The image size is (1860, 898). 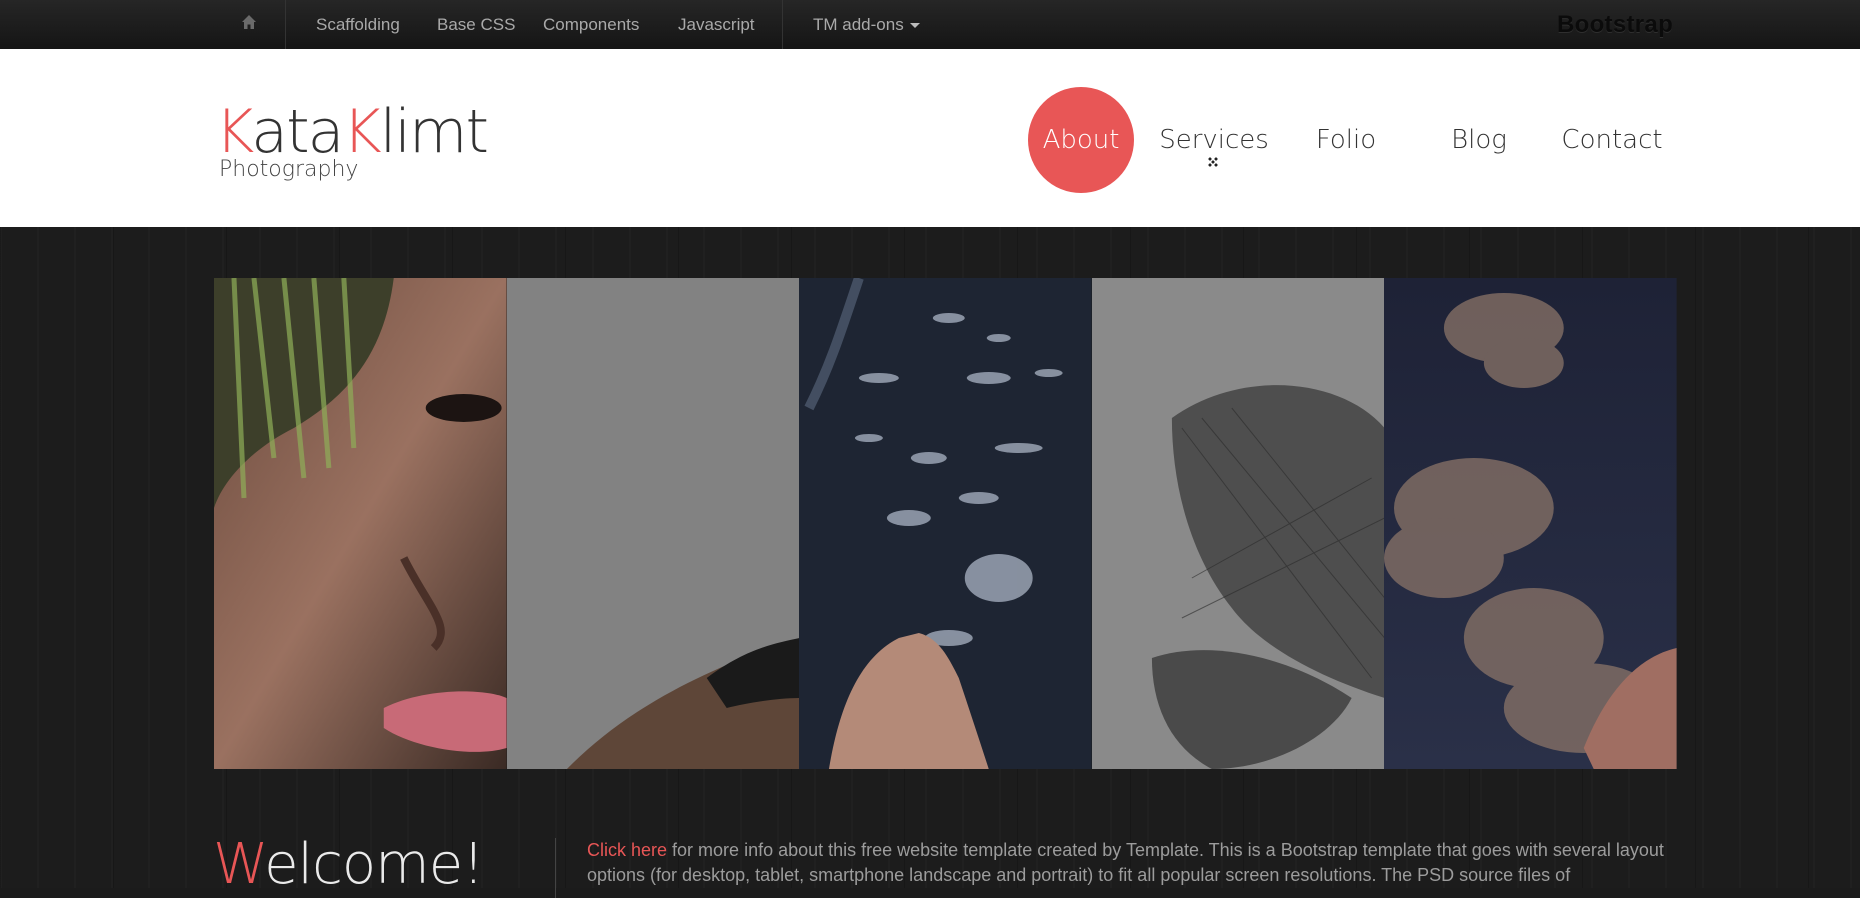 I want to click on site-logo: KataKlimt Photography, so click(x=352, y=139).